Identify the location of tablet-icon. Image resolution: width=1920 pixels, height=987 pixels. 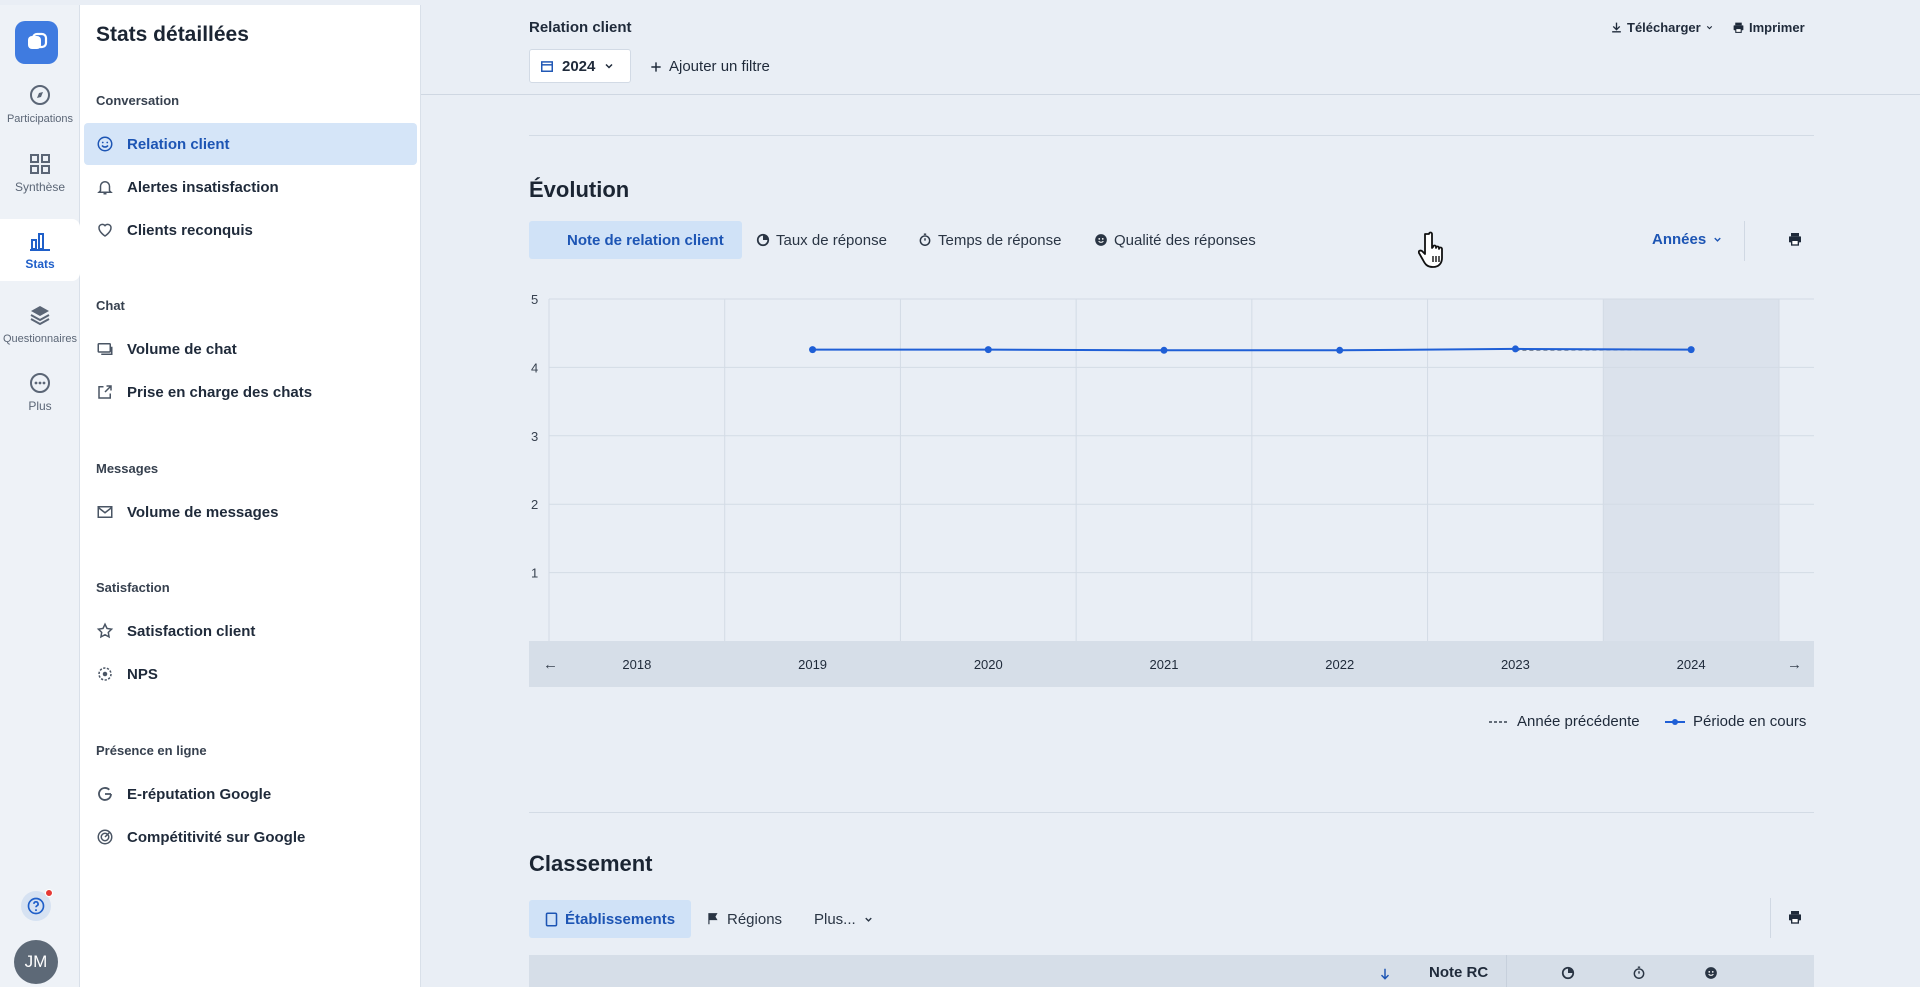
(551, 919).